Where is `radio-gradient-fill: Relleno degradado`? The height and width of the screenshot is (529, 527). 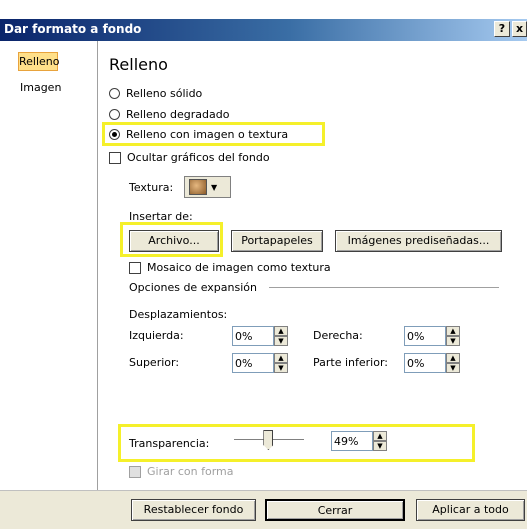
radio-gradient-fill: Relleno degradado is located at coordinates (169, 114).